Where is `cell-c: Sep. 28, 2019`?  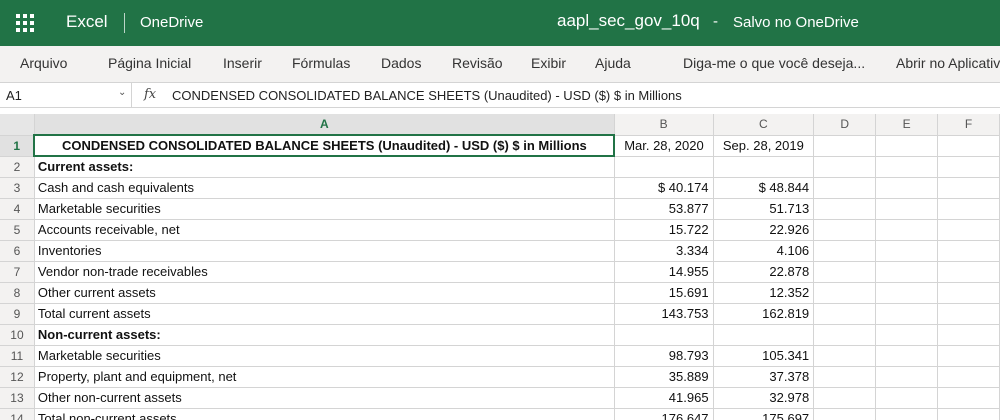 cell-c: Sep. 28, 2019 is located at coordinates (764, 146).